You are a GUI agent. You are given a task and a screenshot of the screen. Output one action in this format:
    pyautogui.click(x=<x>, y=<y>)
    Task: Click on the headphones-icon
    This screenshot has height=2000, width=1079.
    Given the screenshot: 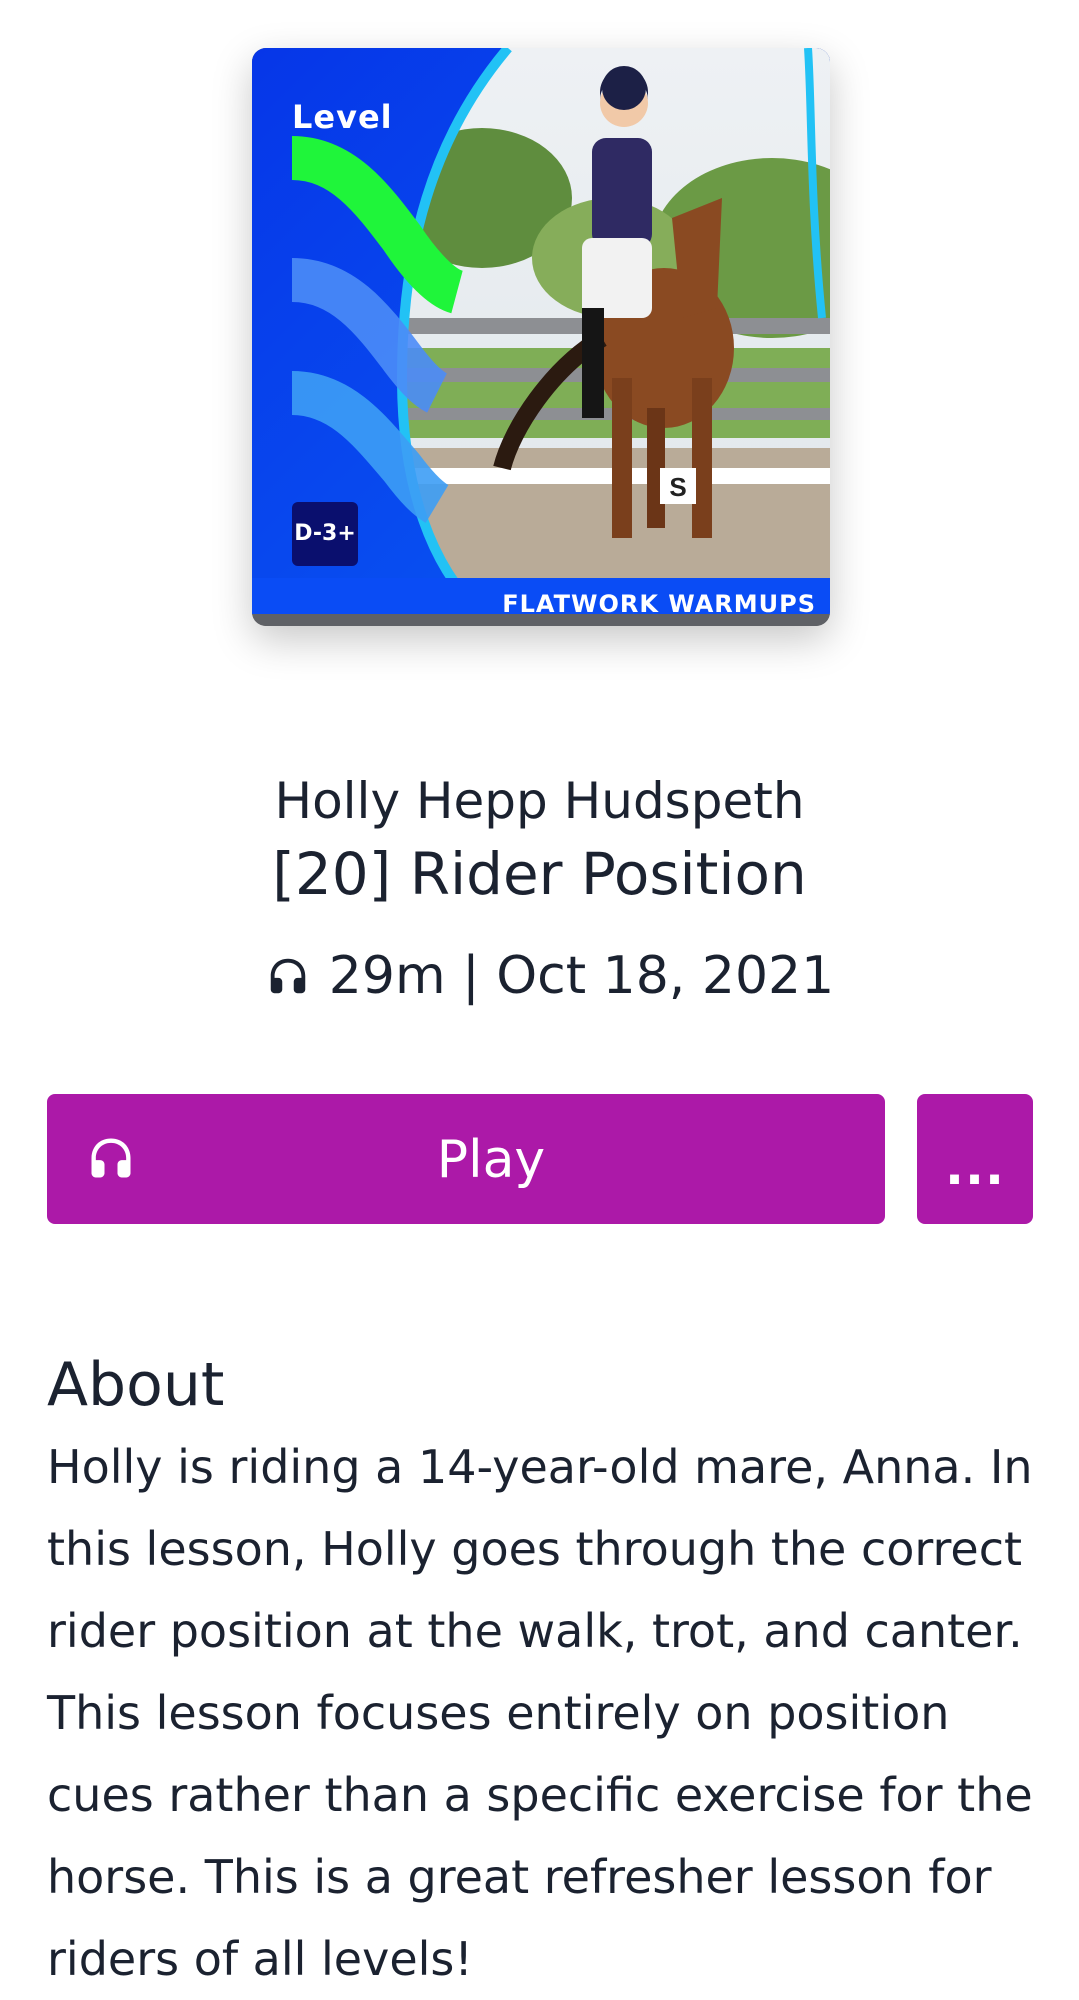 What is the action you would take?
    pyautogui.click(x=288, y=976)
    